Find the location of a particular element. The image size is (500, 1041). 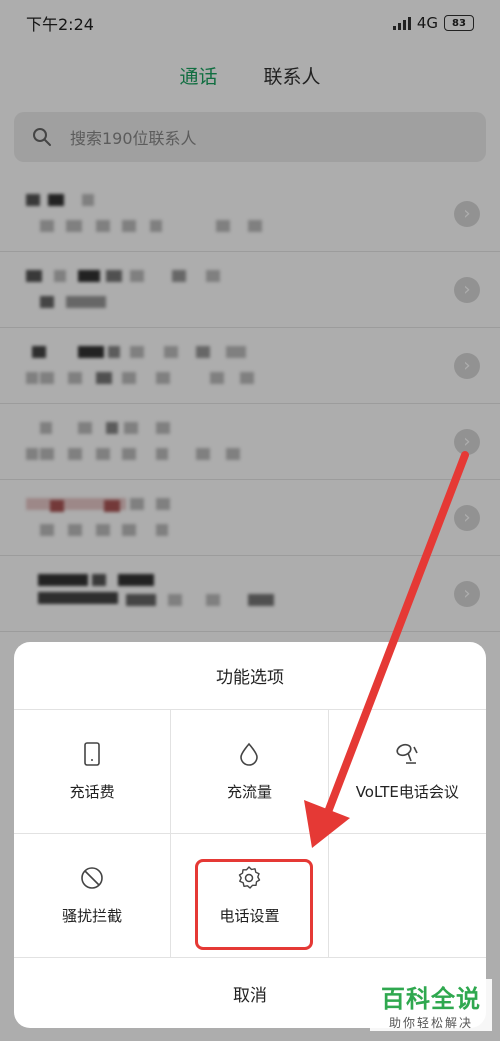

recharge-button: 充话费 is located at coordinates (93, 772).